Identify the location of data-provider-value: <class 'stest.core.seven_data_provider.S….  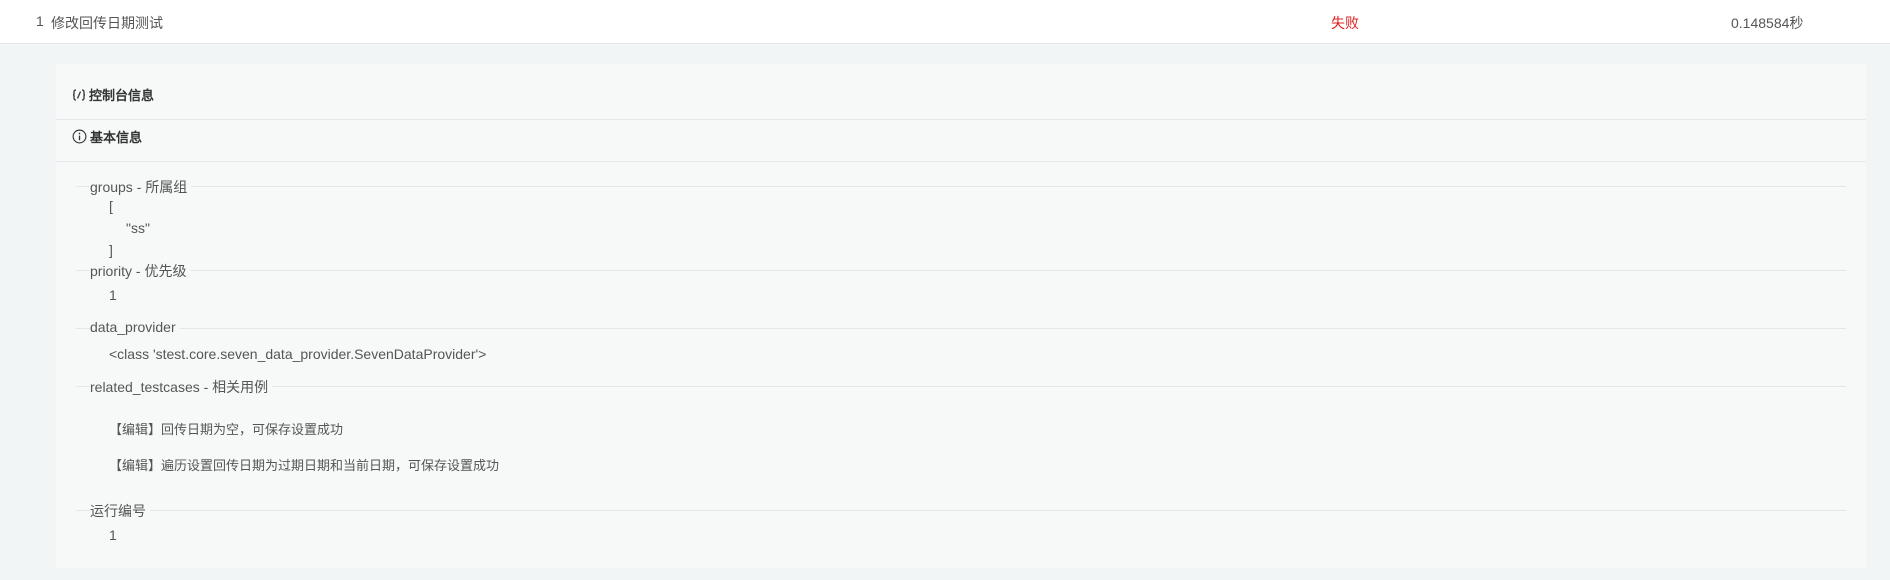
(298, 354).